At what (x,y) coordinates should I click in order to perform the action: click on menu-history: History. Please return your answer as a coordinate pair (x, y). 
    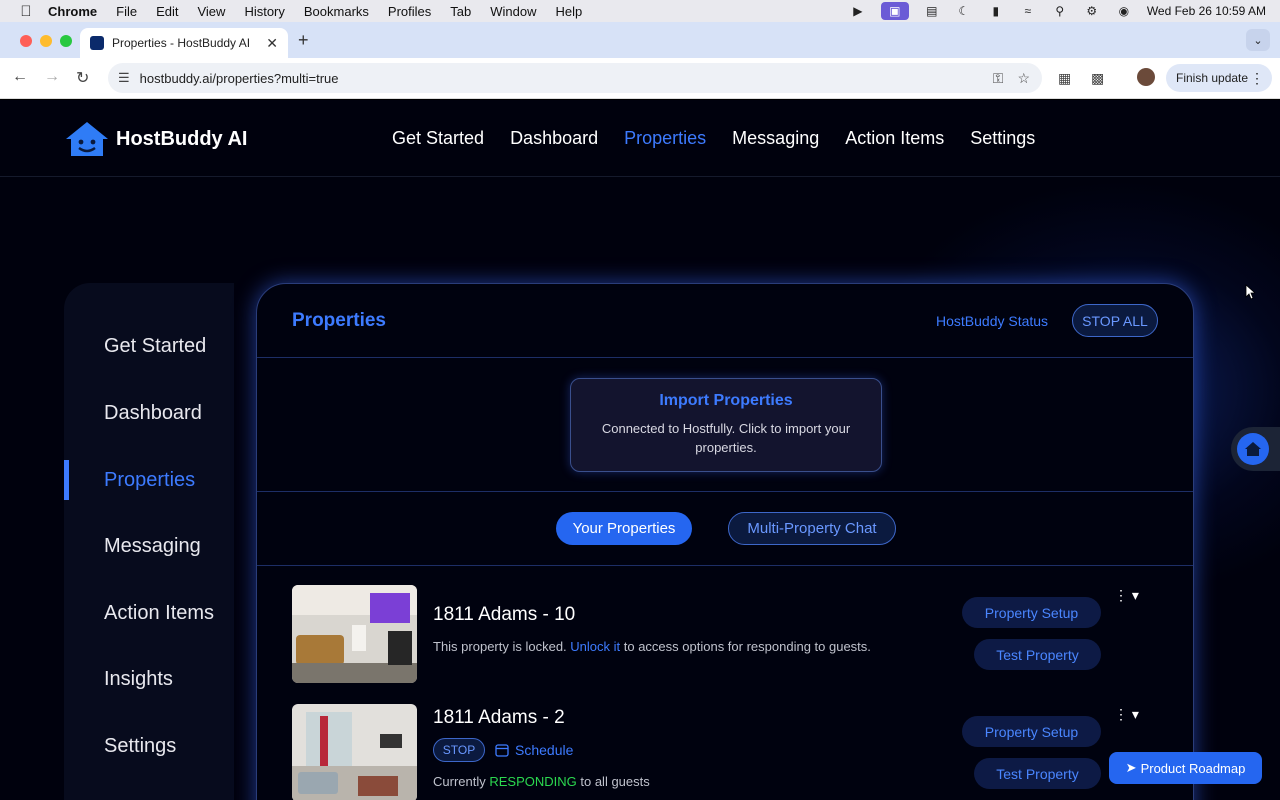
    Looking at the image, I should click on (264, 11).